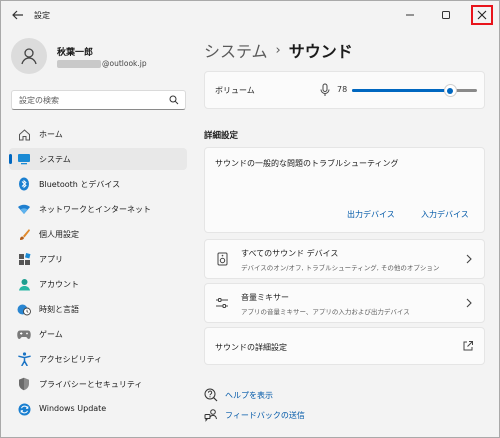 This screenshot has width=500, height=438. Describe the element at coordinates (98, 259) in the screenshot. I see `sidebar-item-apps: アプリ` at that location.